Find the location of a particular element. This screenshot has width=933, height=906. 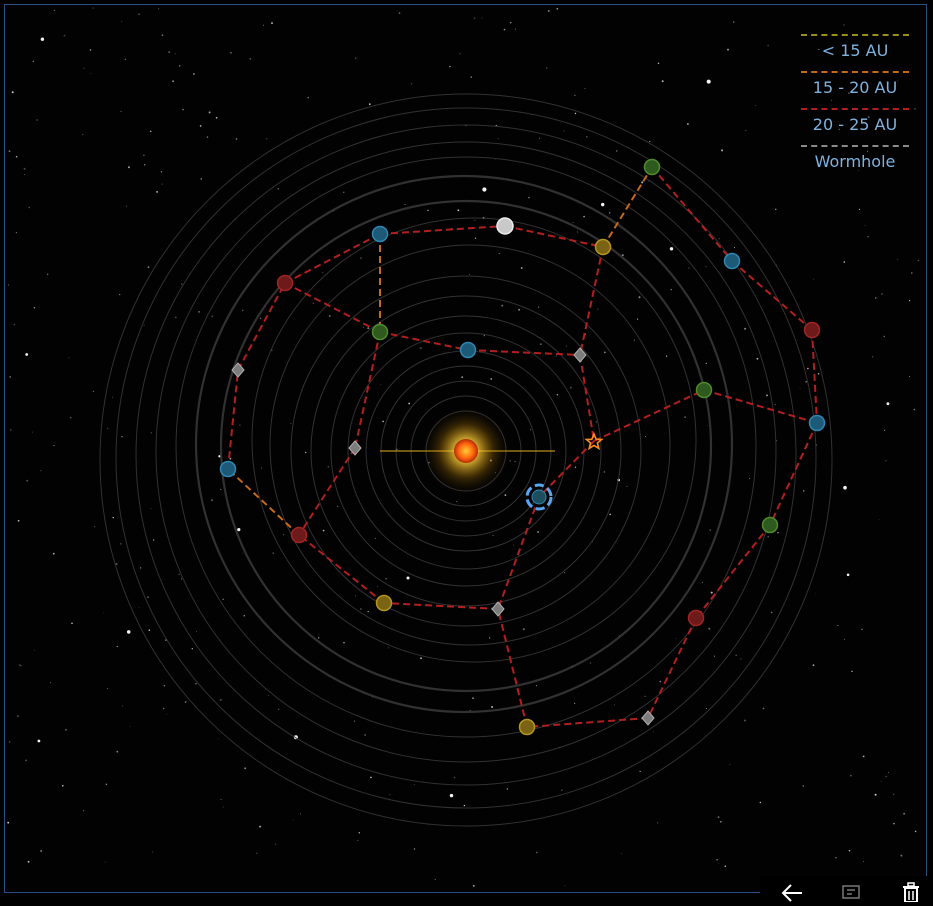

legend-line is located at coordinates (855, 146).